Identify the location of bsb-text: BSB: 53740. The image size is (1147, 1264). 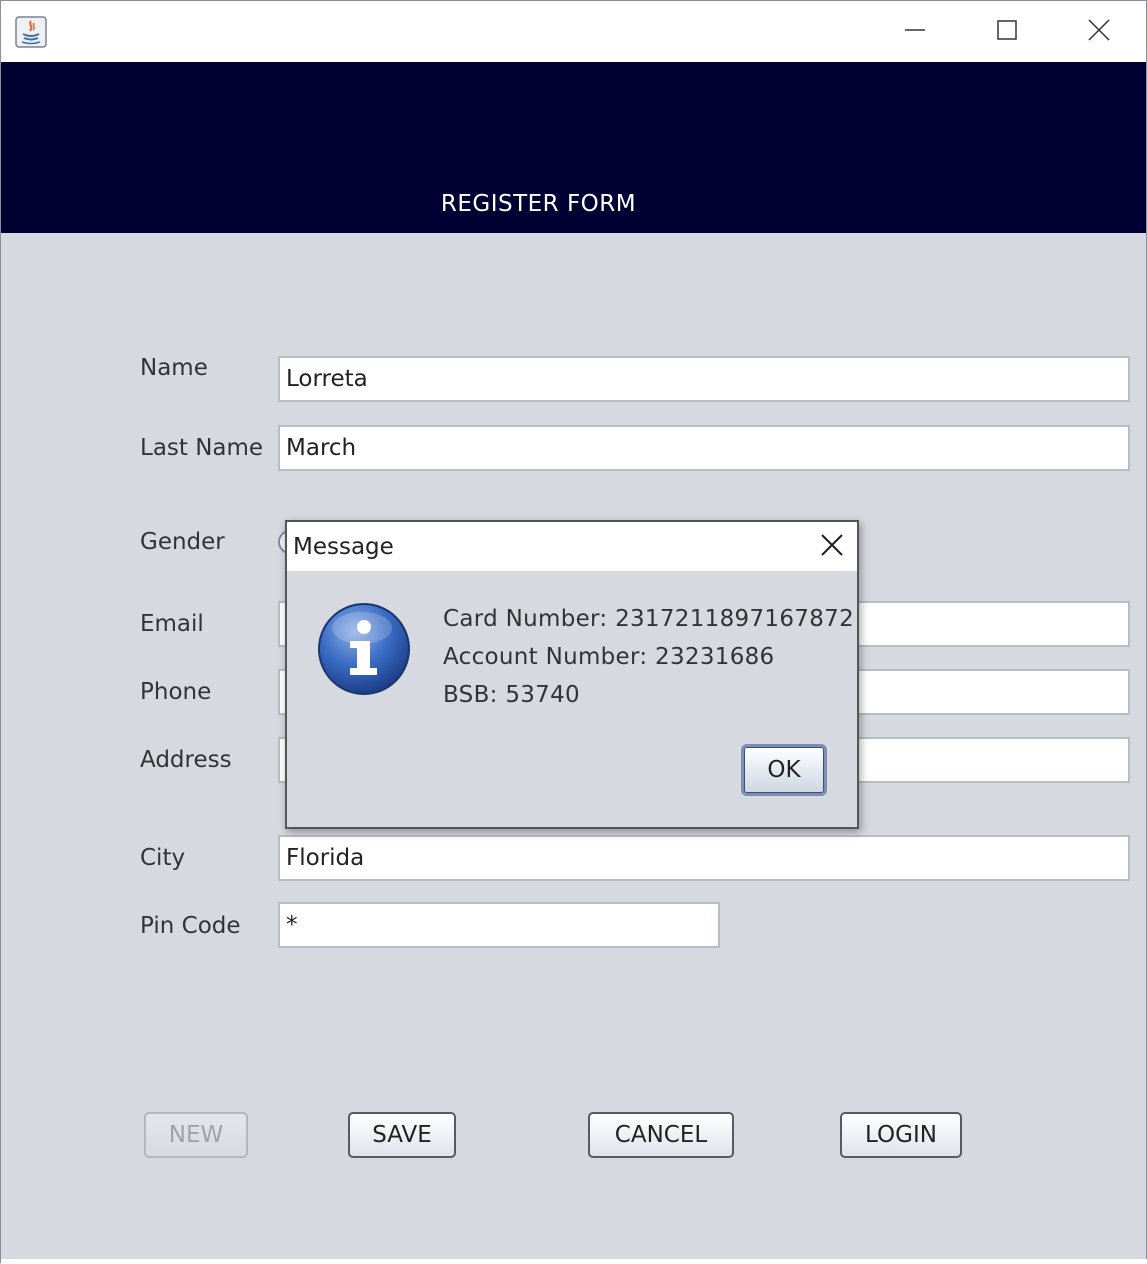
(511, 695).